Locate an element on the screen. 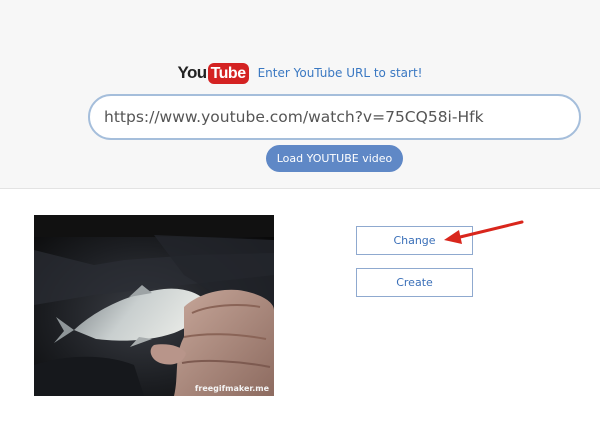  url-hint-text: Enter YouTube URL to start! is located at coordinates (340, 73).